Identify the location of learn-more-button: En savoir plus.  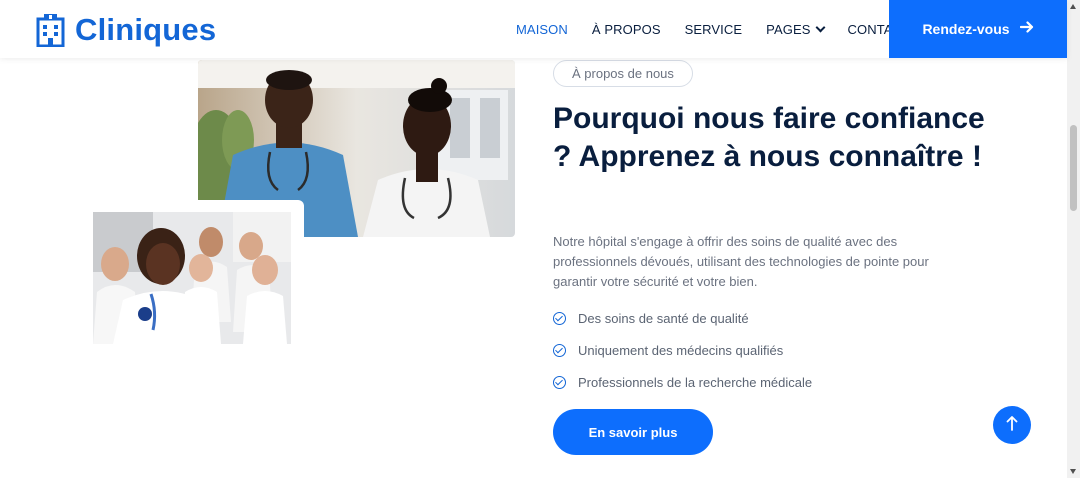
(633, 432).